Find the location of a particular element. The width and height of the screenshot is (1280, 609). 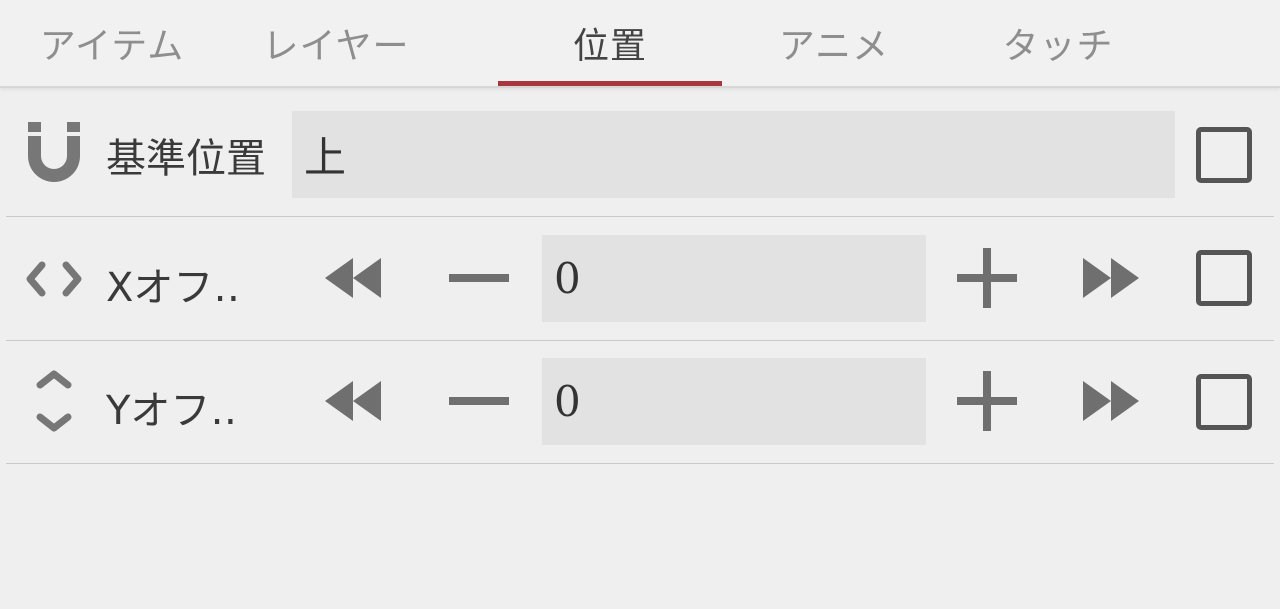

x-fast-decrement-button is located at coordinates (353, 278).